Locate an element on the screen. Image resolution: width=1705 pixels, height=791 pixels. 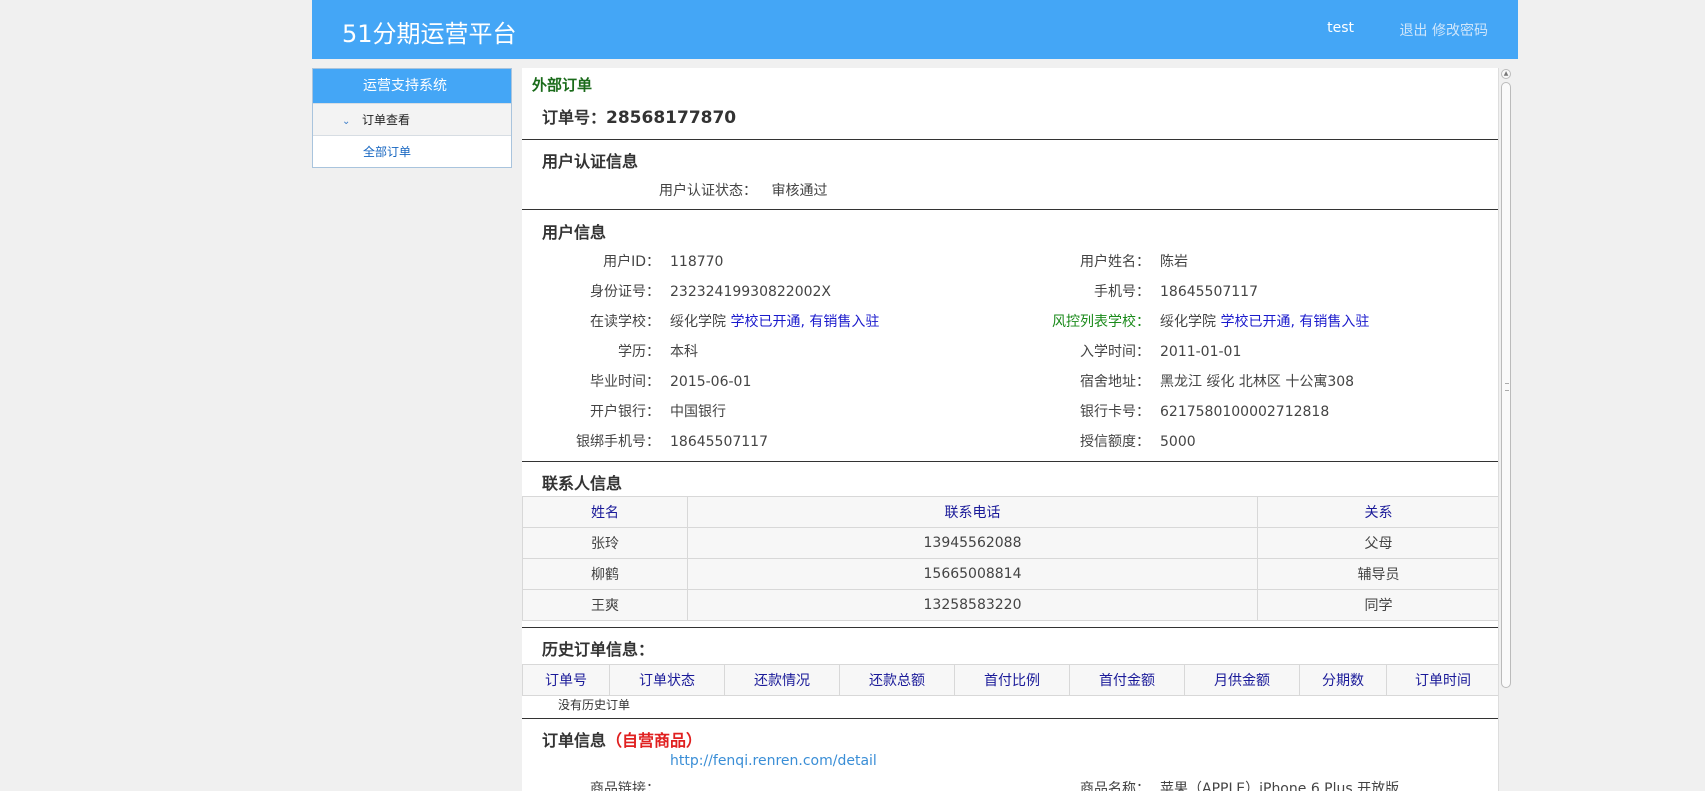
product-name-value: 苹果（APPLE）iPhone 6 Plus 开放版 is located at coordinates (1280, 786).